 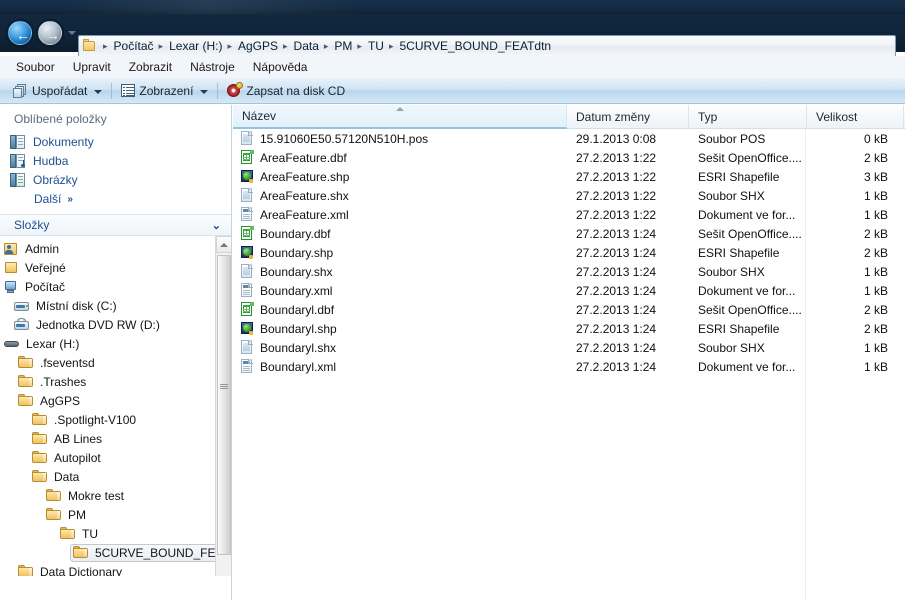 What do you see at coordinates (855, 117) in the screenshot?
I see `column-header-size: Velikost` at bounding box center [855, 117].